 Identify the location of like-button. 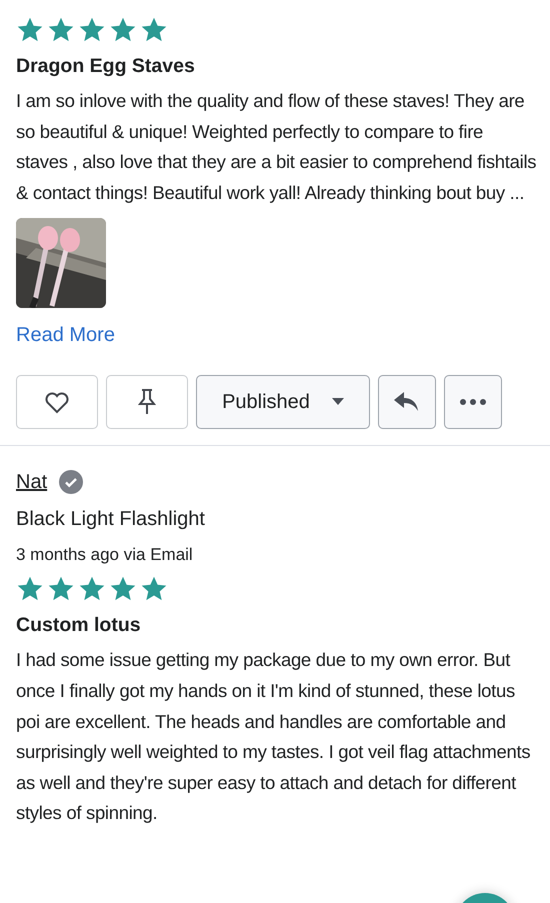
(57, 402).